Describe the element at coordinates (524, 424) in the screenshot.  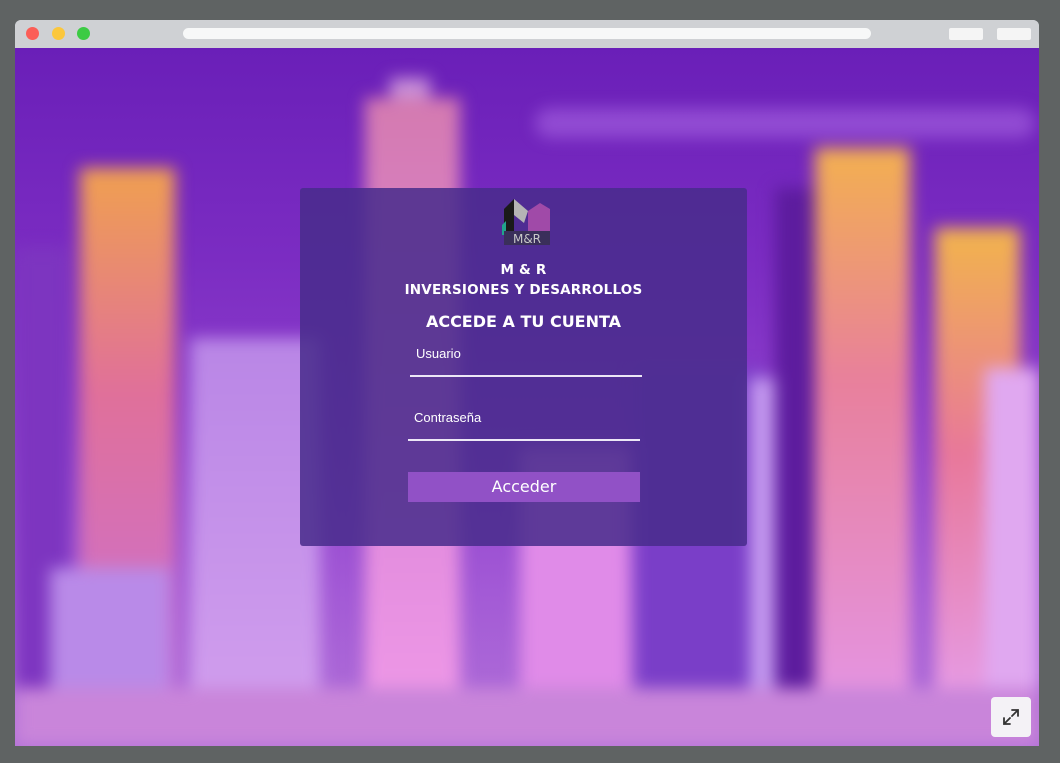
I see `password-input: Contraseña` at that location.